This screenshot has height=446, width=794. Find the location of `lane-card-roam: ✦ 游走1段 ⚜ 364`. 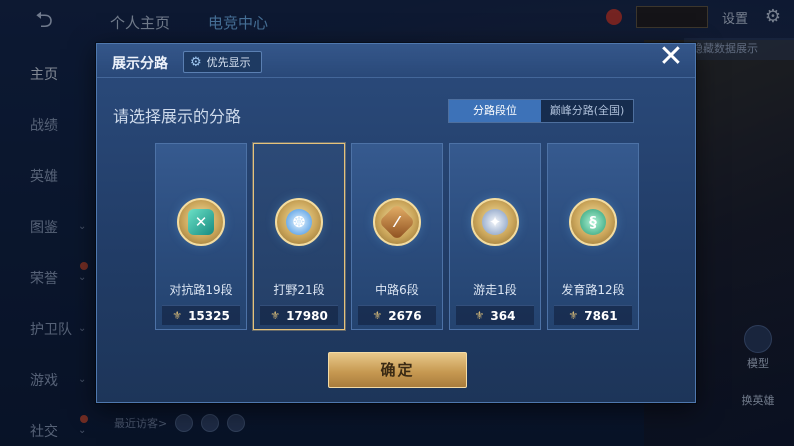

lane-card-roam: ✦ 游走1段 ⚜ 364 is located at coordinates (495, 236).